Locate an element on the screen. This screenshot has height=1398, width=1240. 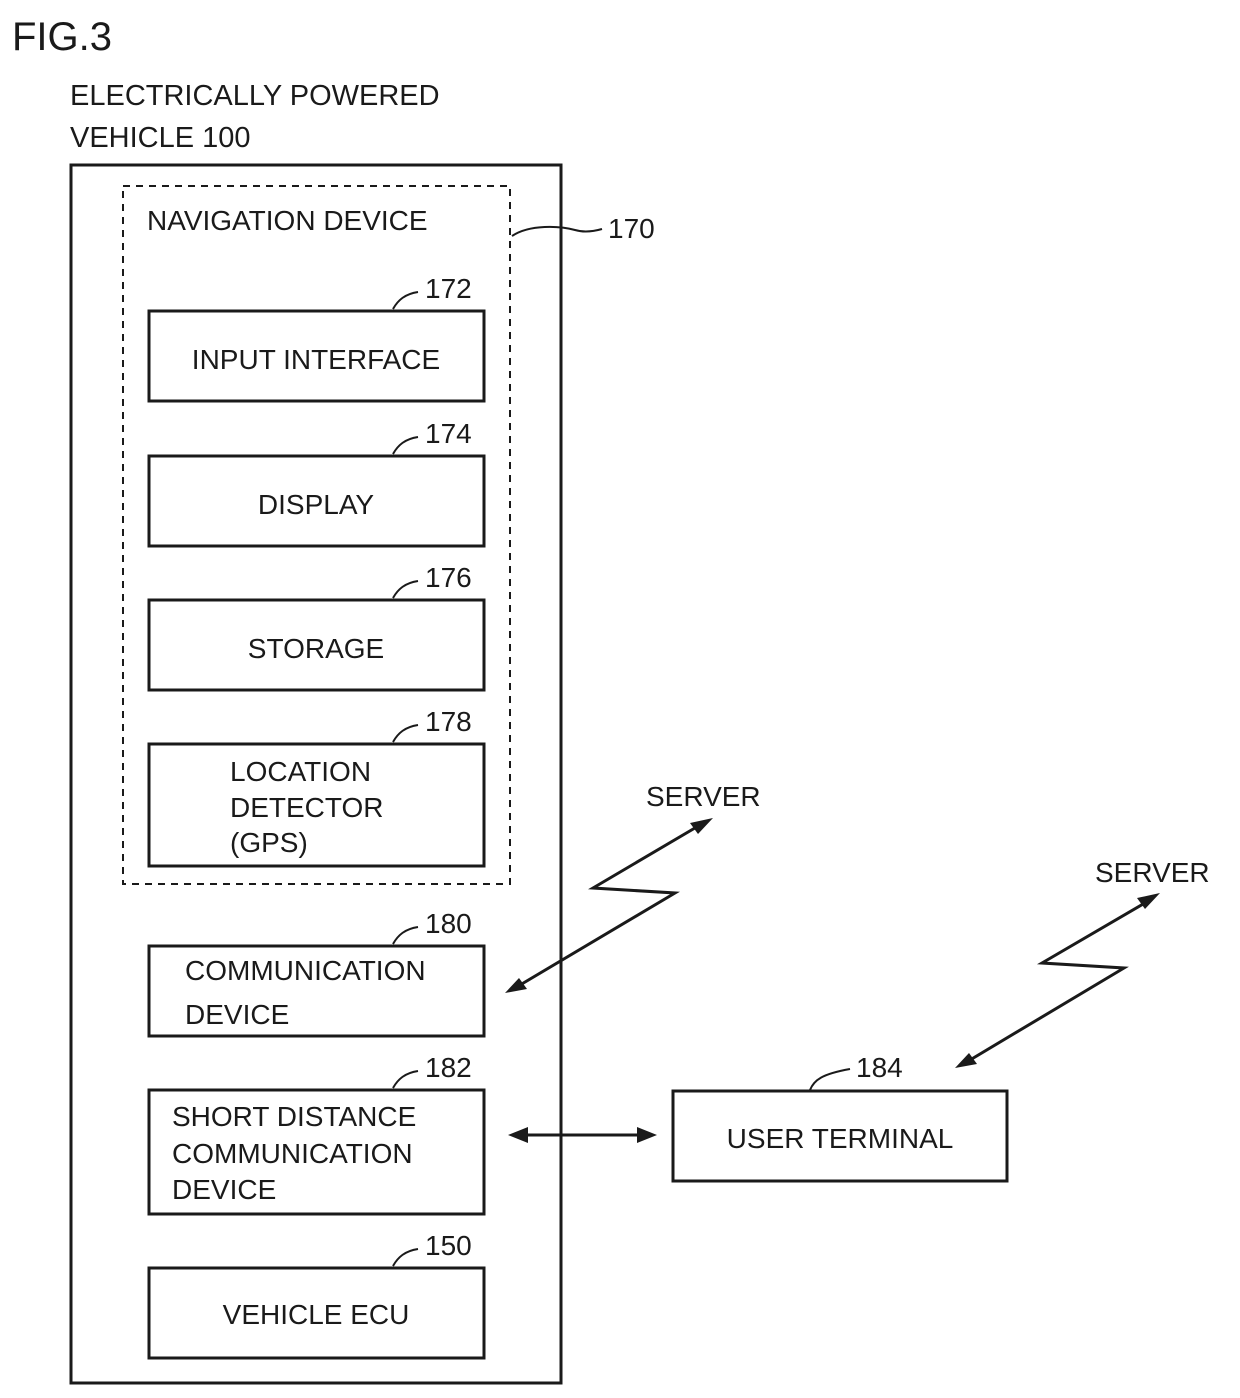
arrowhead-short-range-right is located at coordinates (647, 1135).